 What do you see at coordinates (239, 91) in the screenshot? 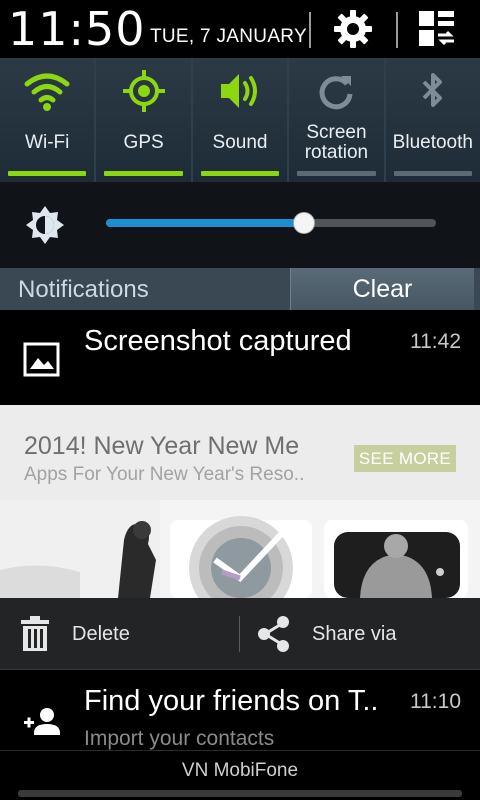
I see `sound-icon` at bounding box center [239, 91].